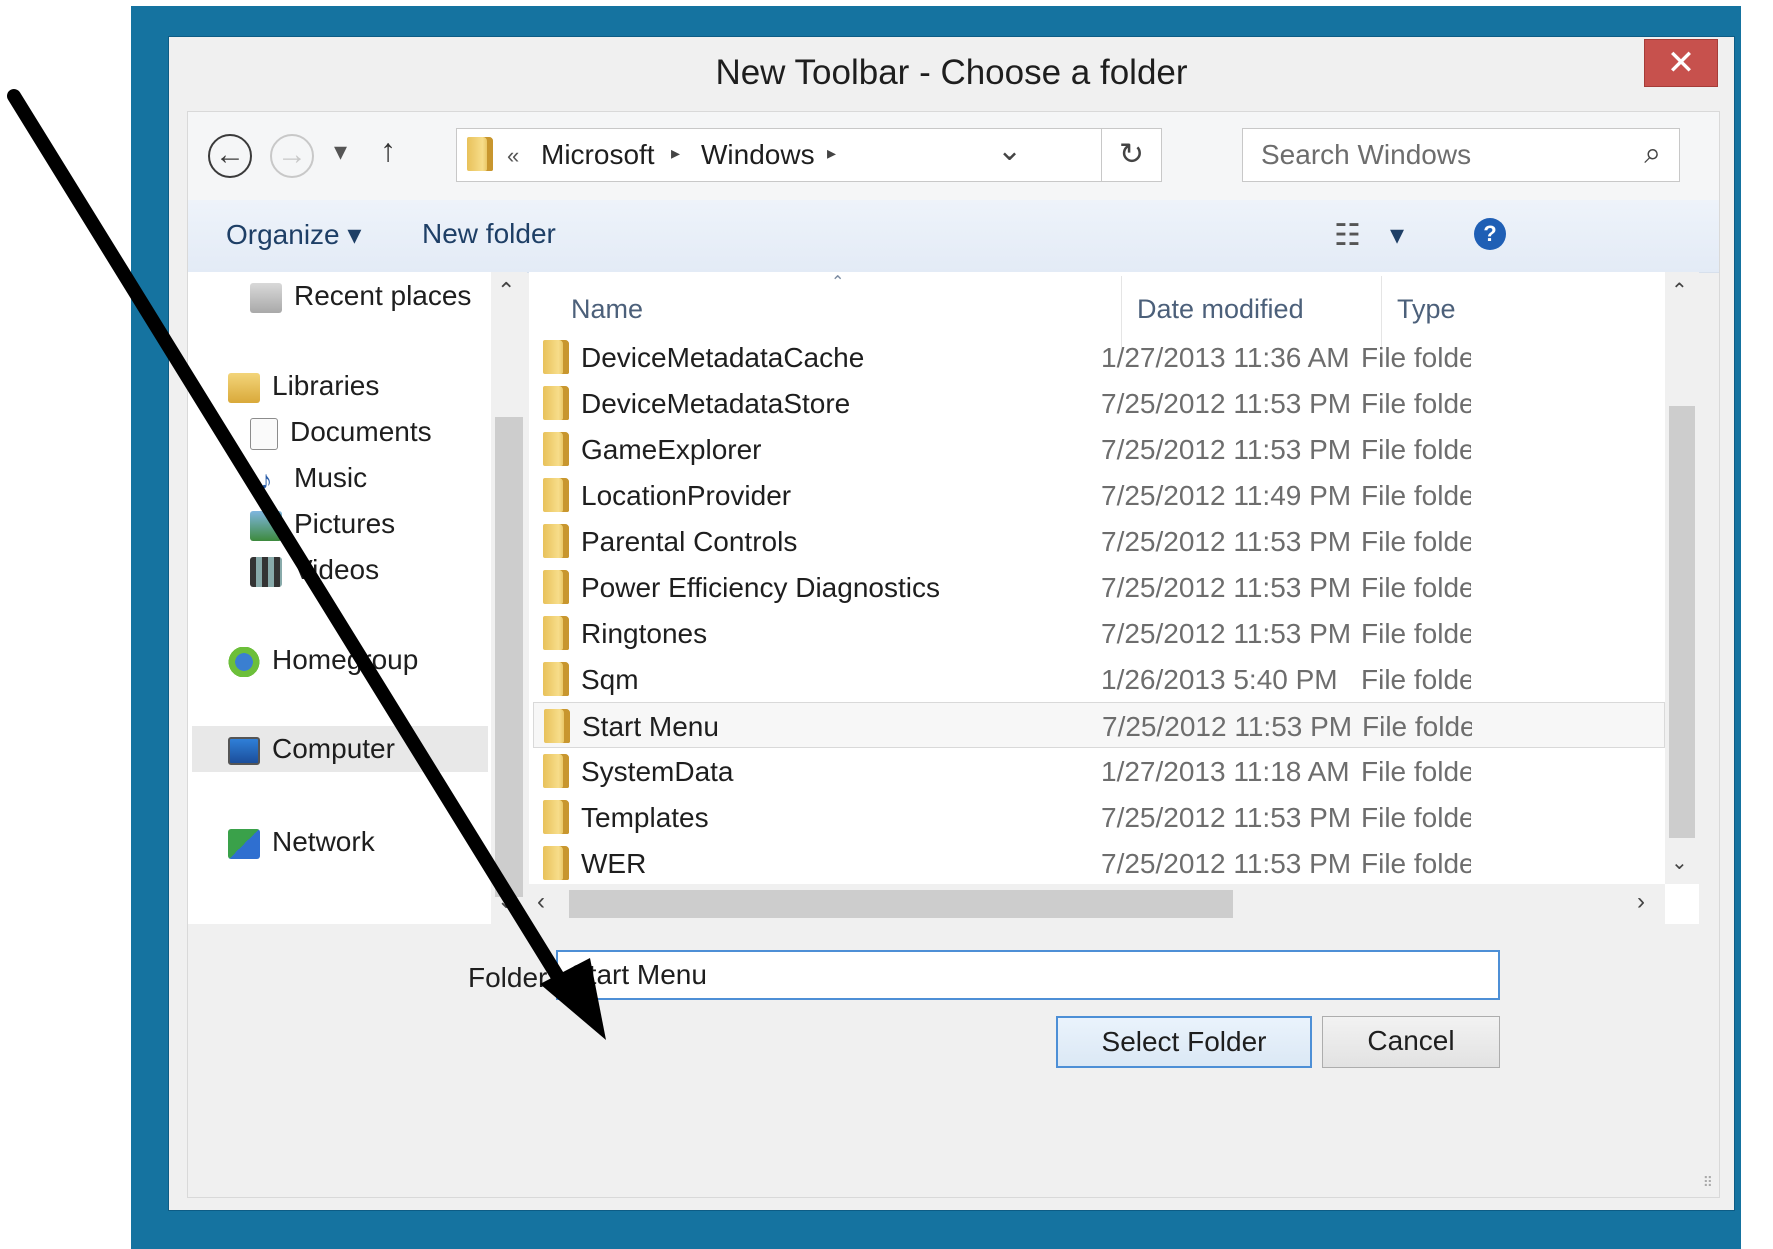 Image resolution: width=1773 pixels, height=1249 pixels. Describe the element at coordinates (1099, 725) in the screenshot. I see `file-row-selected: Start Menu 7/25/2012 11:53 PM File folder` at that location.